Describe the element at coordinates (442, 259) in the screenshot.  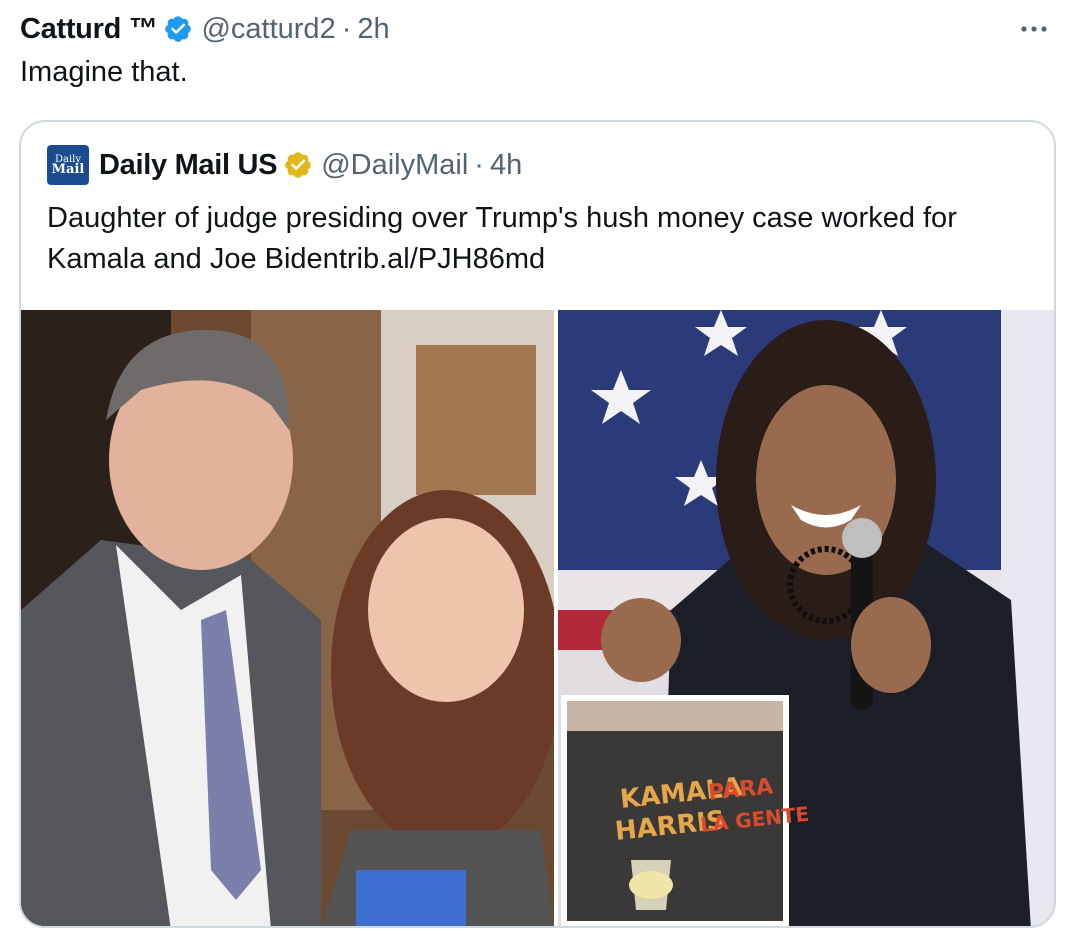
I see `article-link: trib.al/PJH86md` at that location.